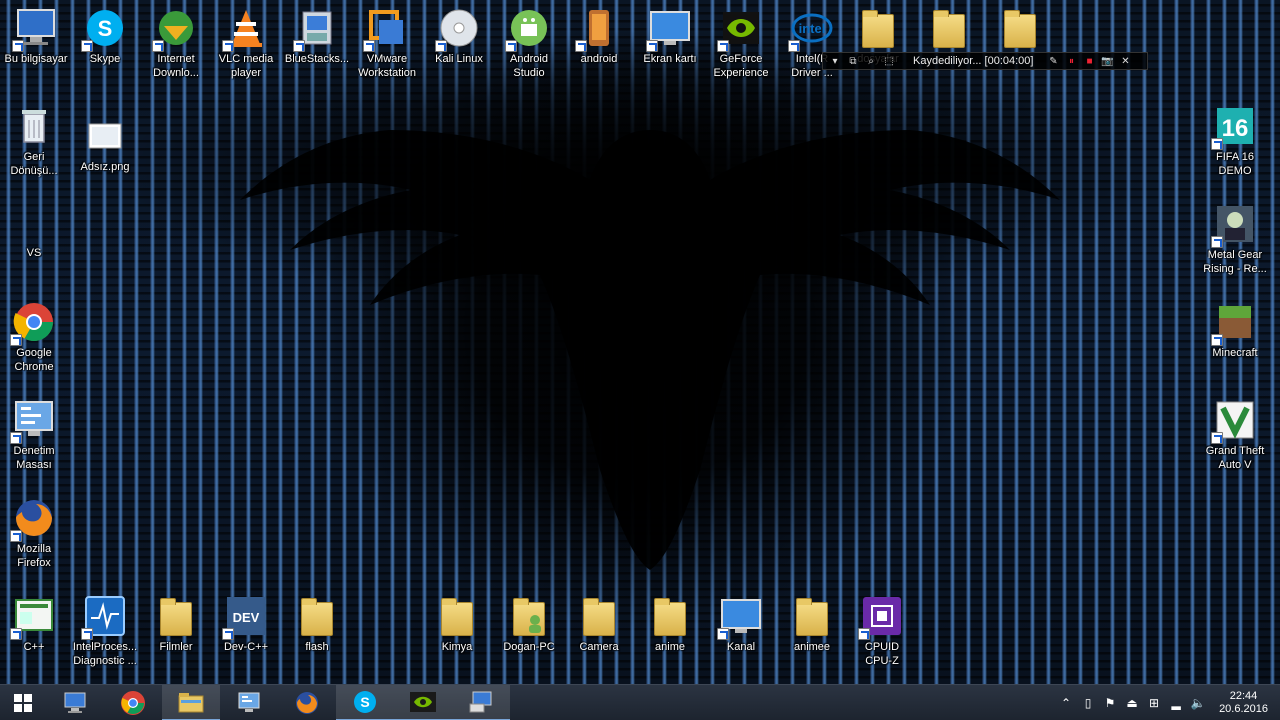 The height and width of the screenshot is (720, 1280). I want to click on desktop-icon: Grand Theft Auto V, so click(1235, 435).